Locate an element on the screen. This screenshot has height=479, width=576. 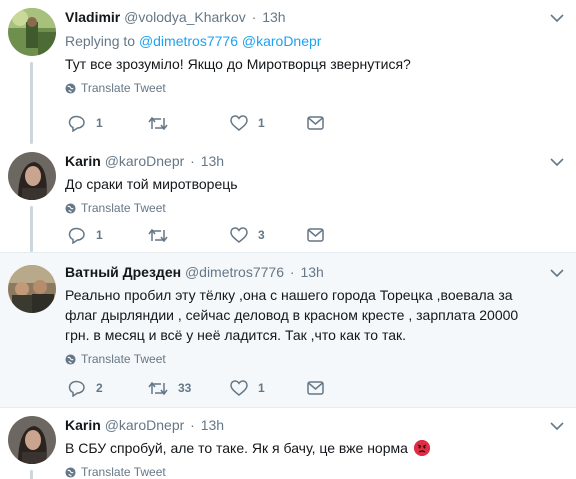
replying-to: Replying to @dimetros7776 @karoDnepr is located at coordinates (305, 41).